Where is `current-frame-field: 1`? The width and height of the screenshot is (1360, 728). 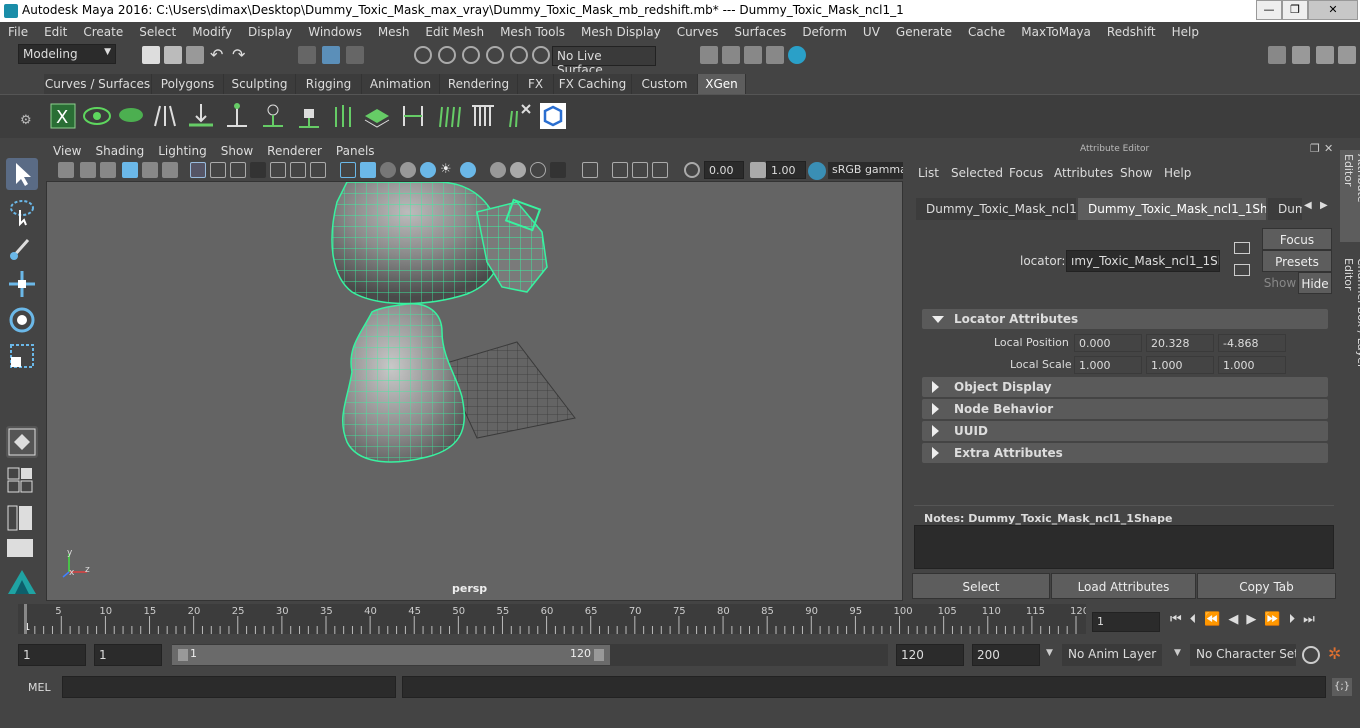
current-frame-field: 1 is located at coordinates (1126, 622).